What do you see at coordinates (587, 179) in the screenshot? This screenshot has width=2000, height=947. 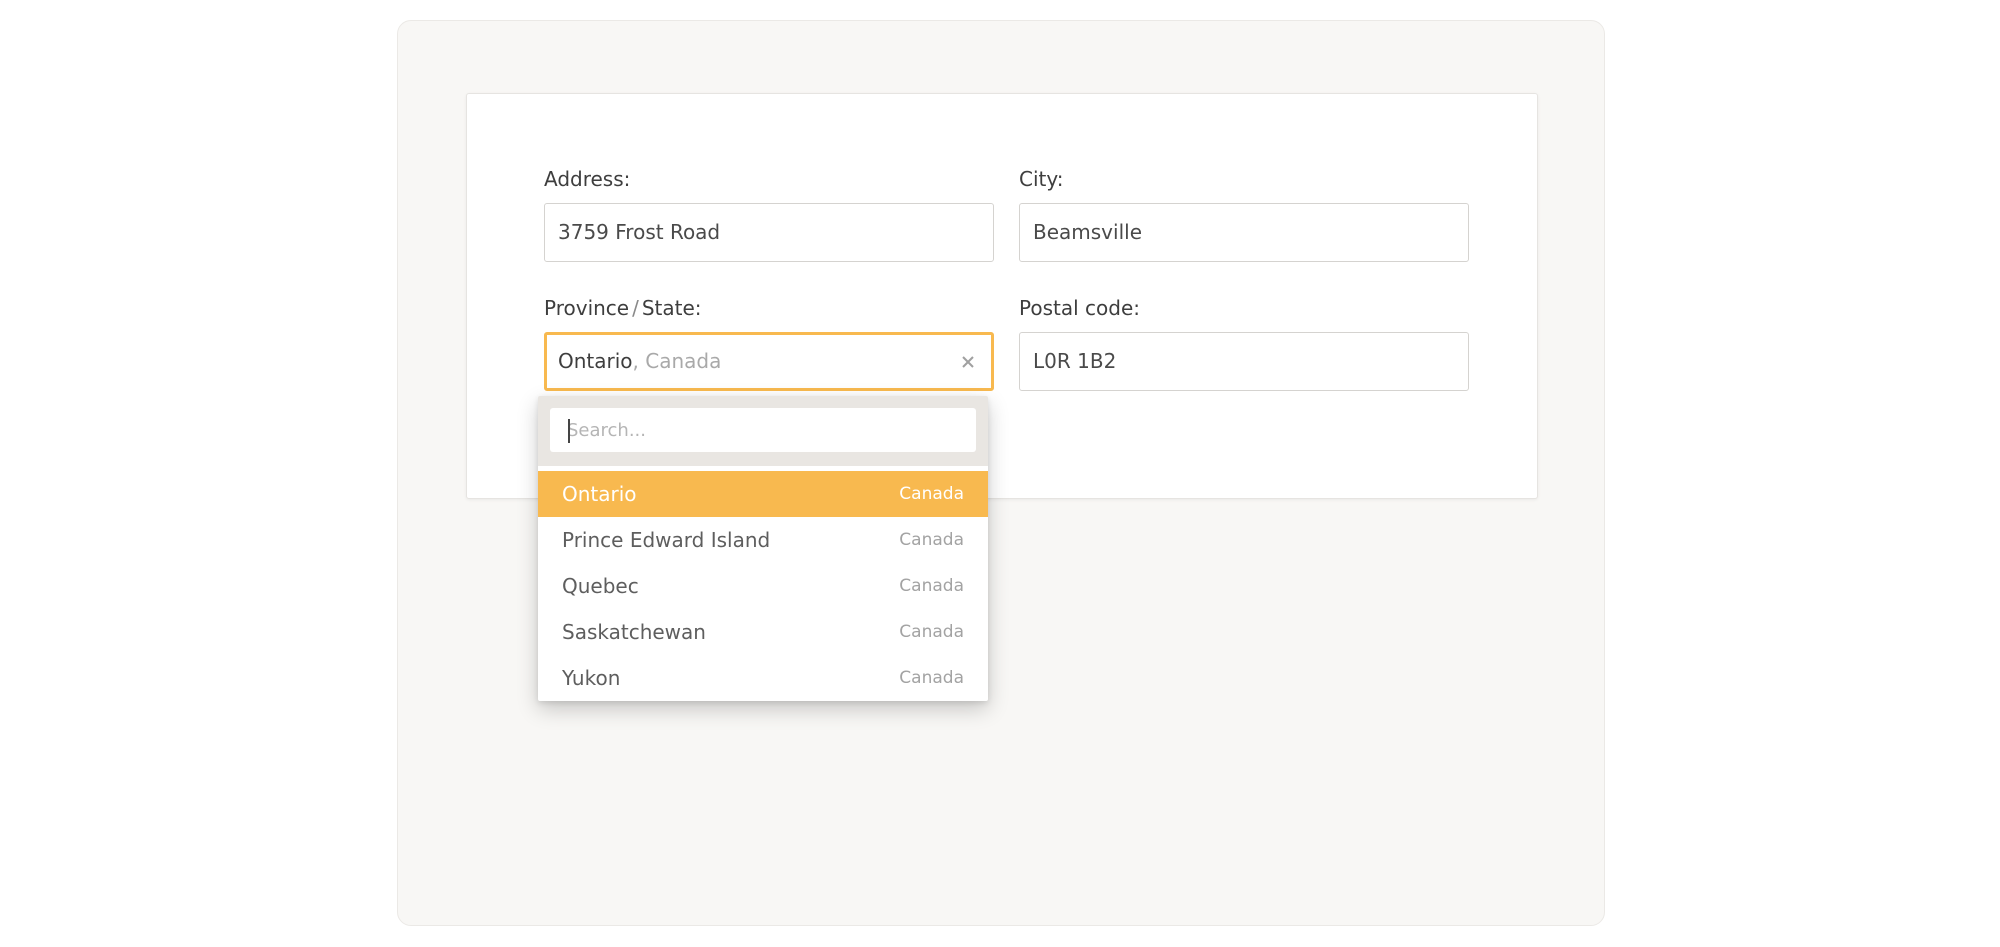 I see `address-label: Address:` at bounding box center [587, 179].